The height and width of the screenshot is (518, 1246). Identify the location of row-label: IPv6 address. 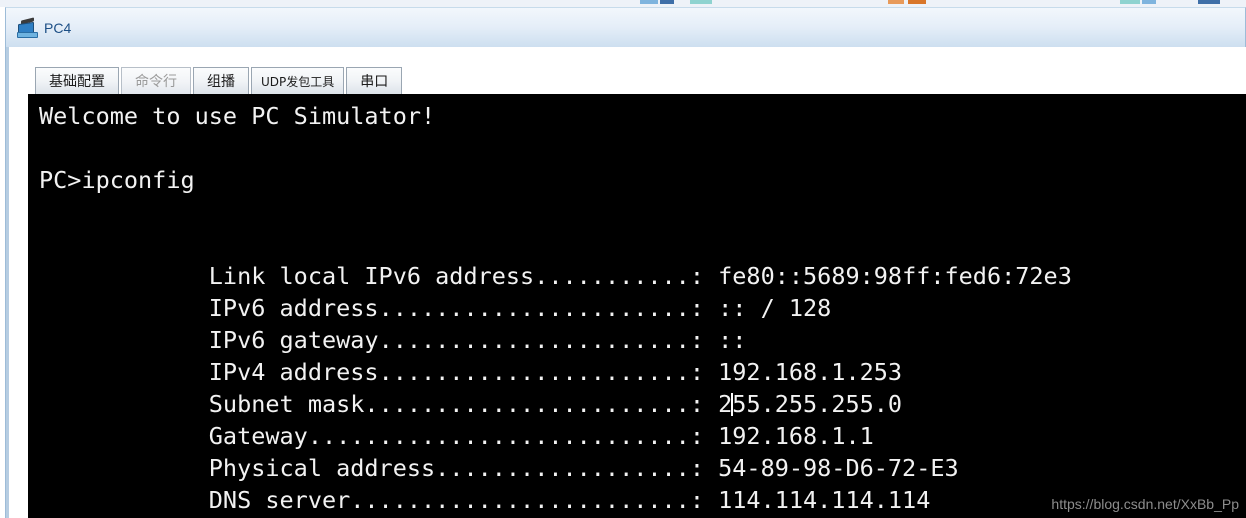
(293, 308).